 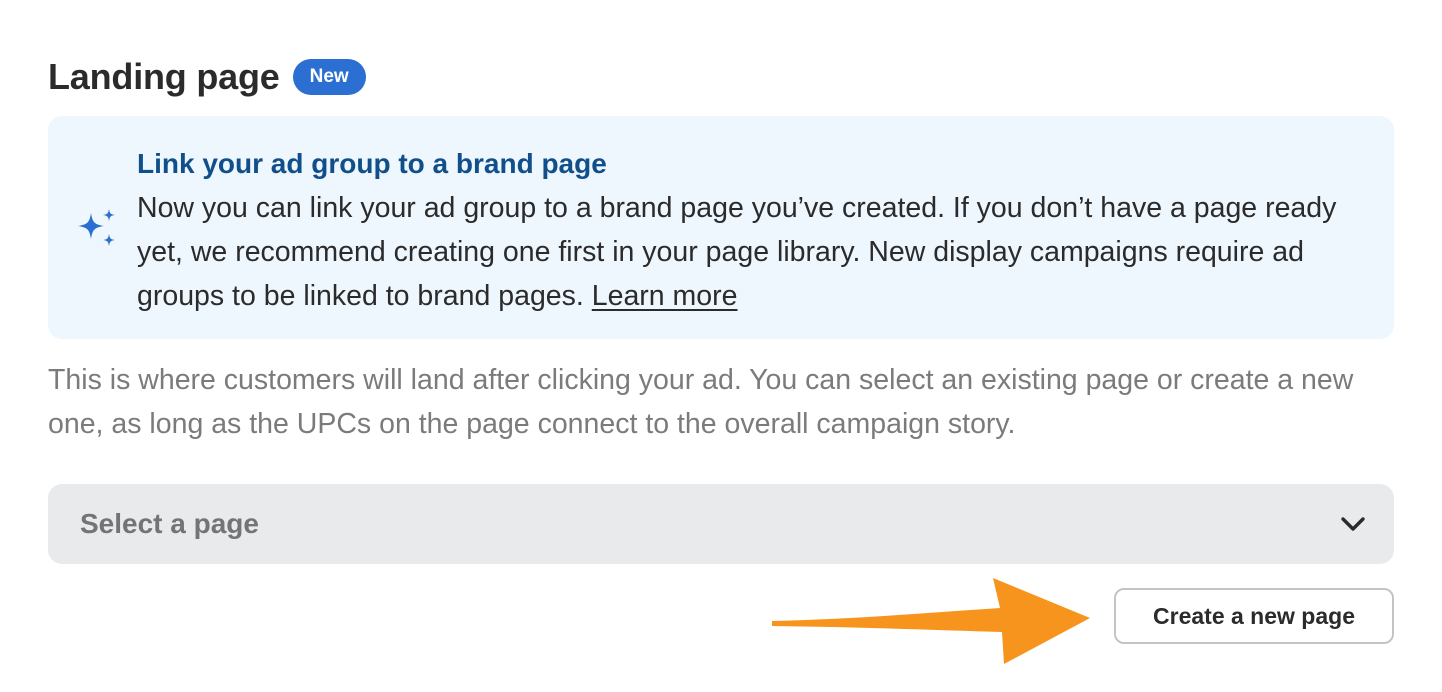 I want to click on annotation-arrow-icon, so click(x=931, y=621).